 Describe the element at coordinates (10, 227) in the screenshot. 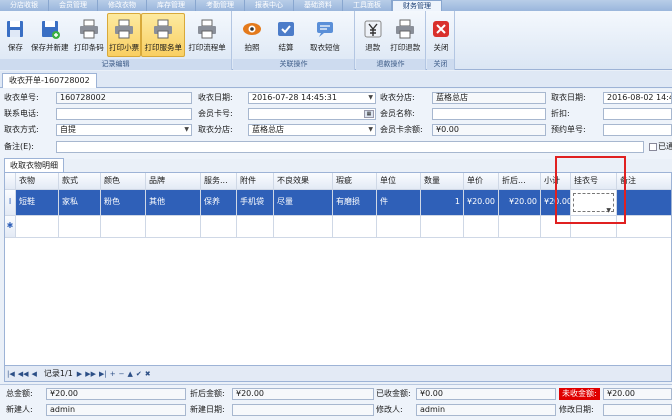

I see `new-row-icon: ✱` at that location.